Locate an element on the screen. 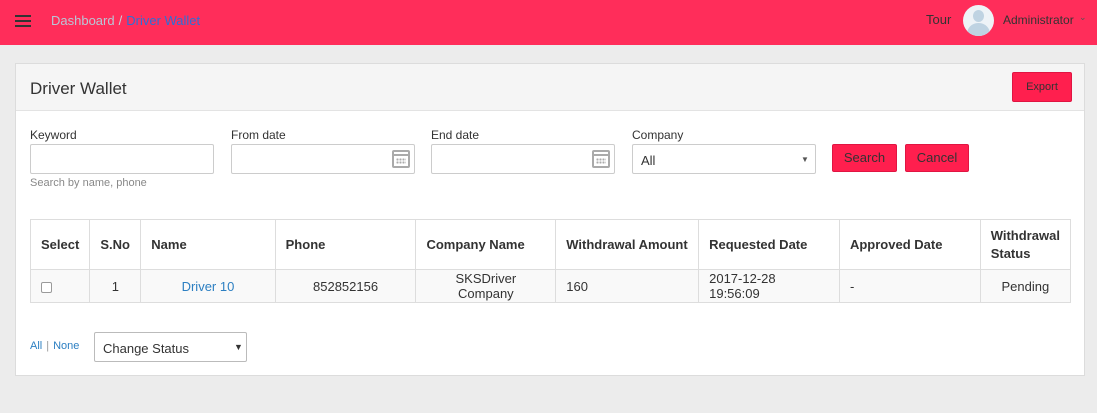 This screenshot has width=1097, height=413. from-date-input is located at coordinates (323, 159).